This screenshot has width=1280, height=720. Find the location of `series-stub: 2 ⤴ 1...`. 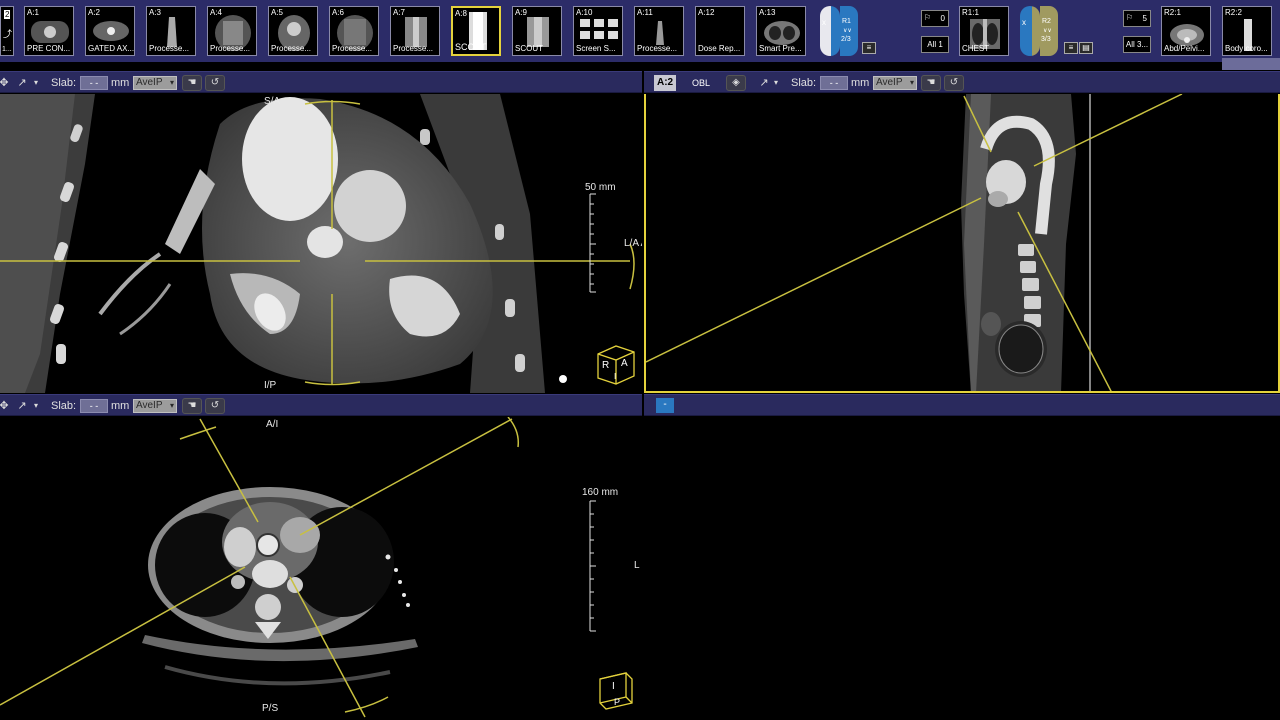

series-stub: 2 ⤴ 1... is located at coordinates (7, 31).